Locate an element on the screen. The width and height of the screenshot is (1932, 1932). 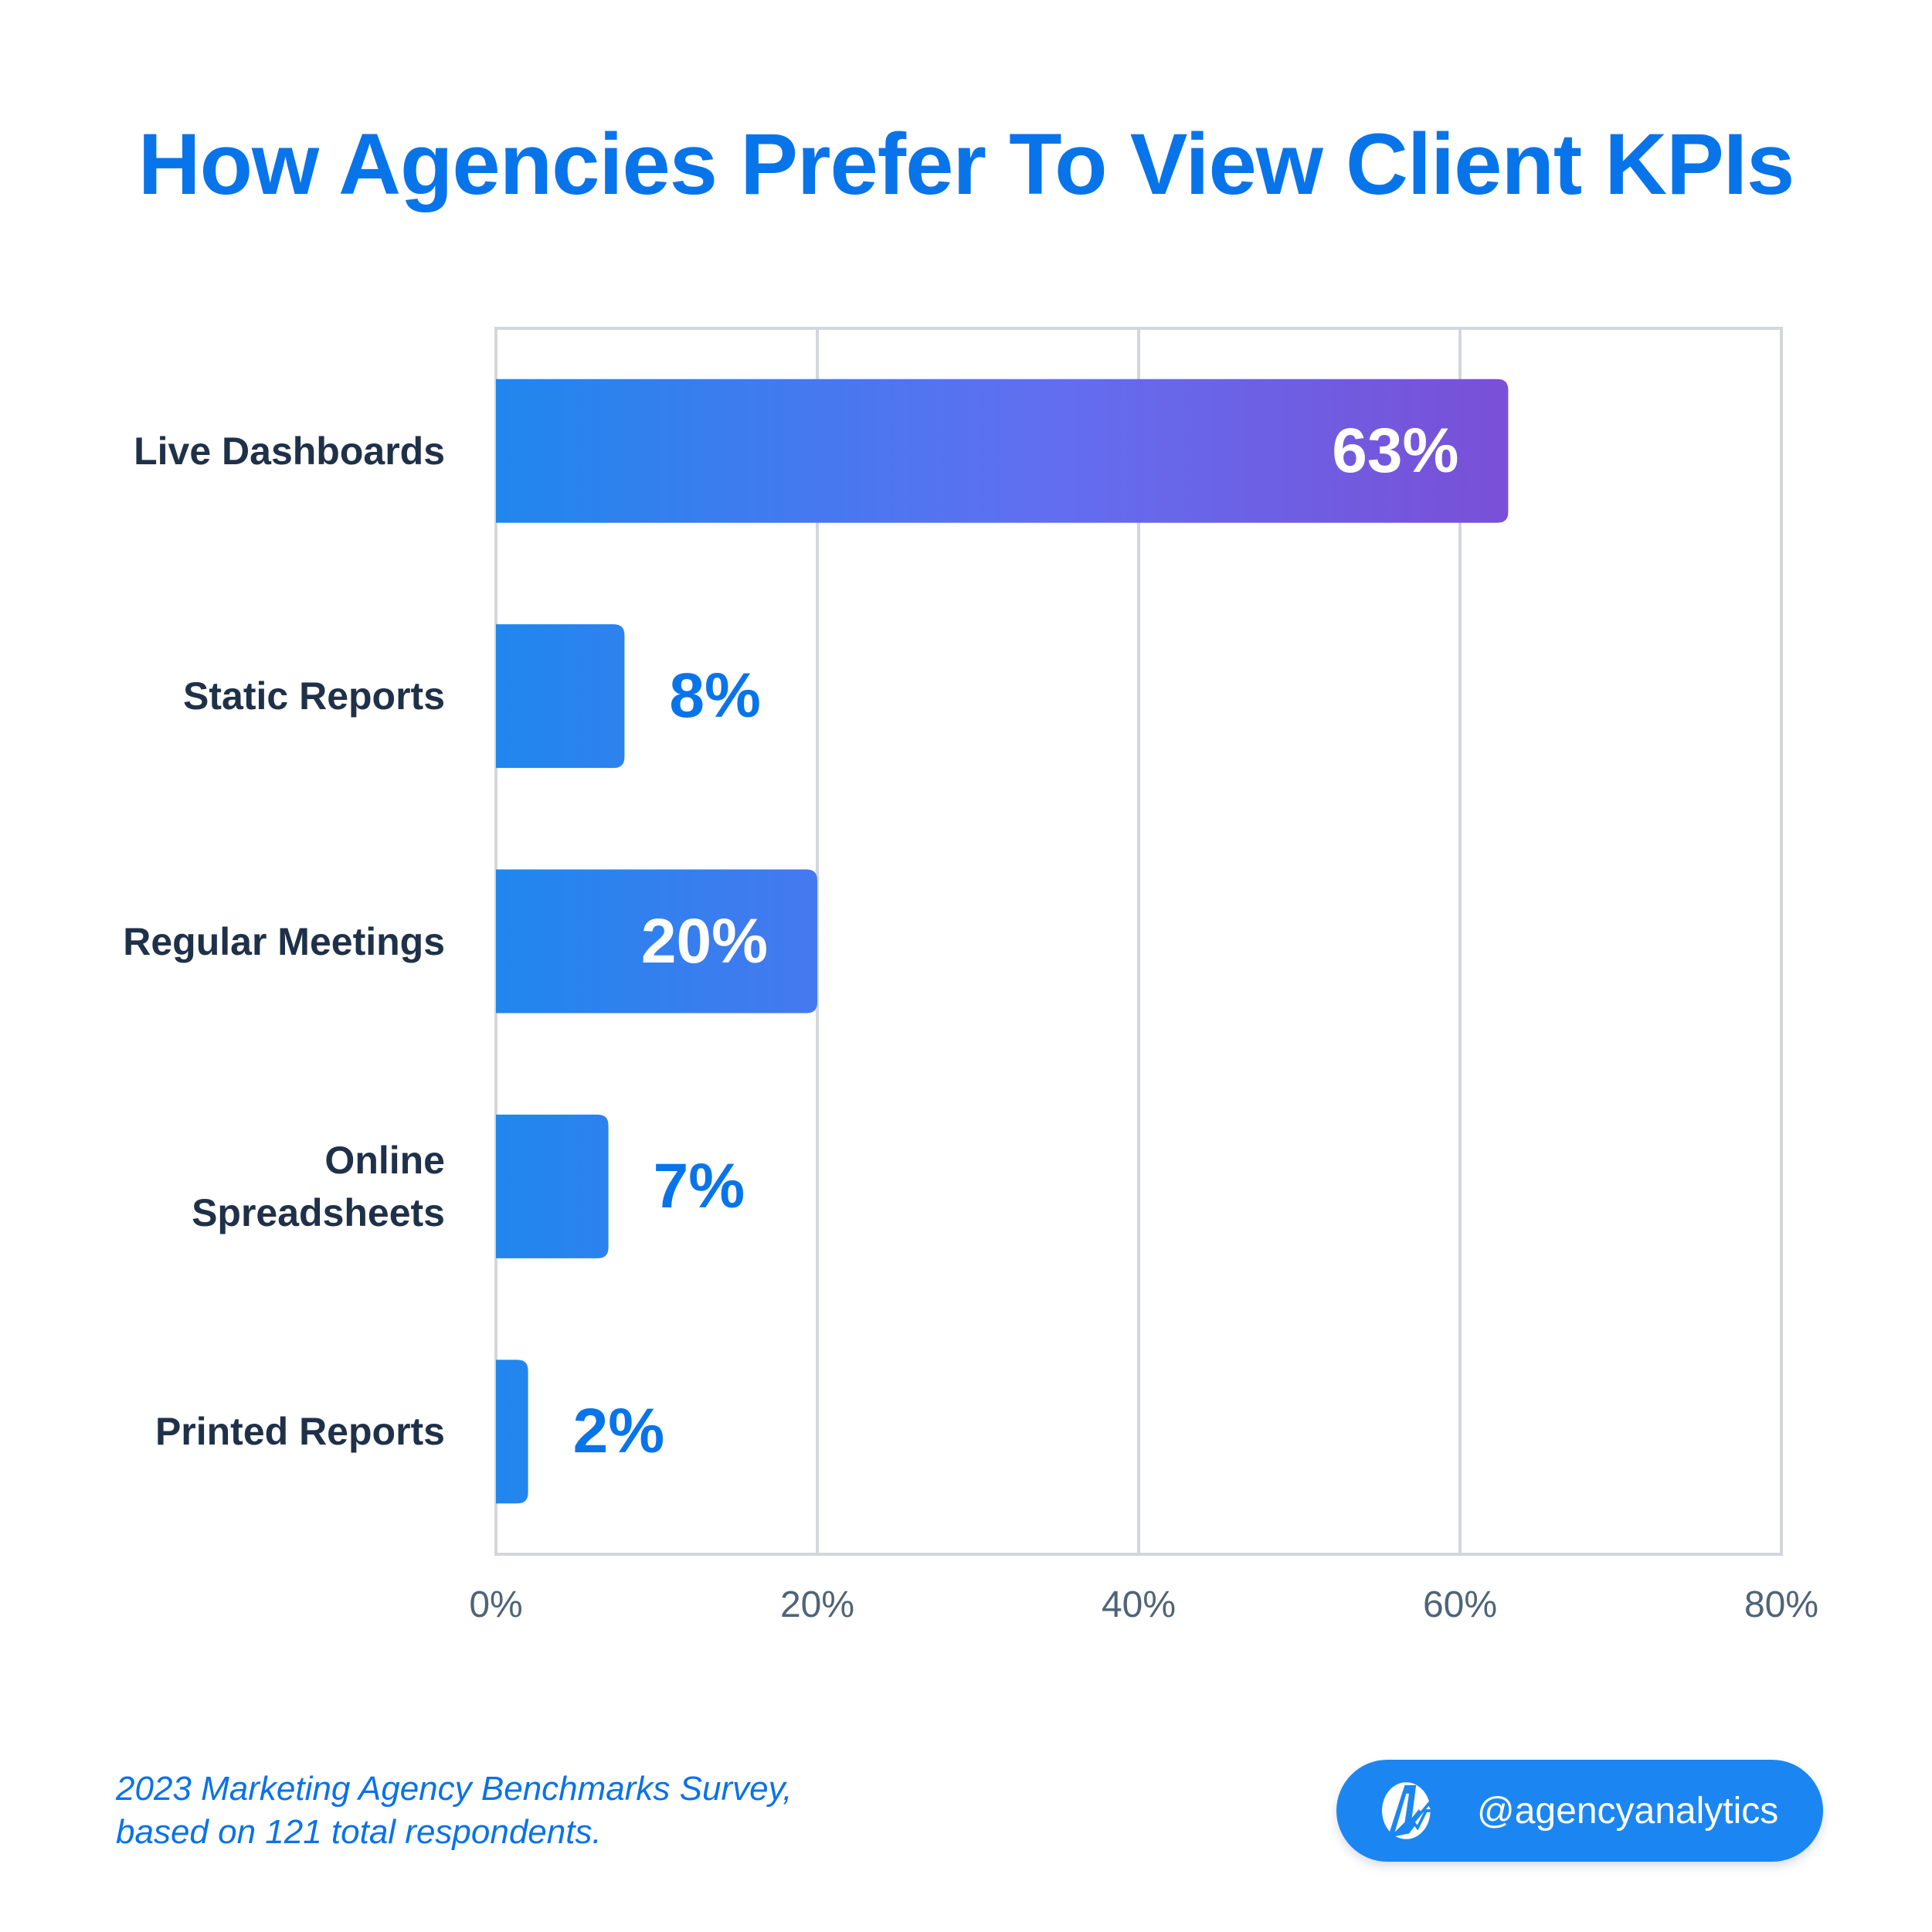
x-tick-label: 20% is located at coordinates (817, 1605).